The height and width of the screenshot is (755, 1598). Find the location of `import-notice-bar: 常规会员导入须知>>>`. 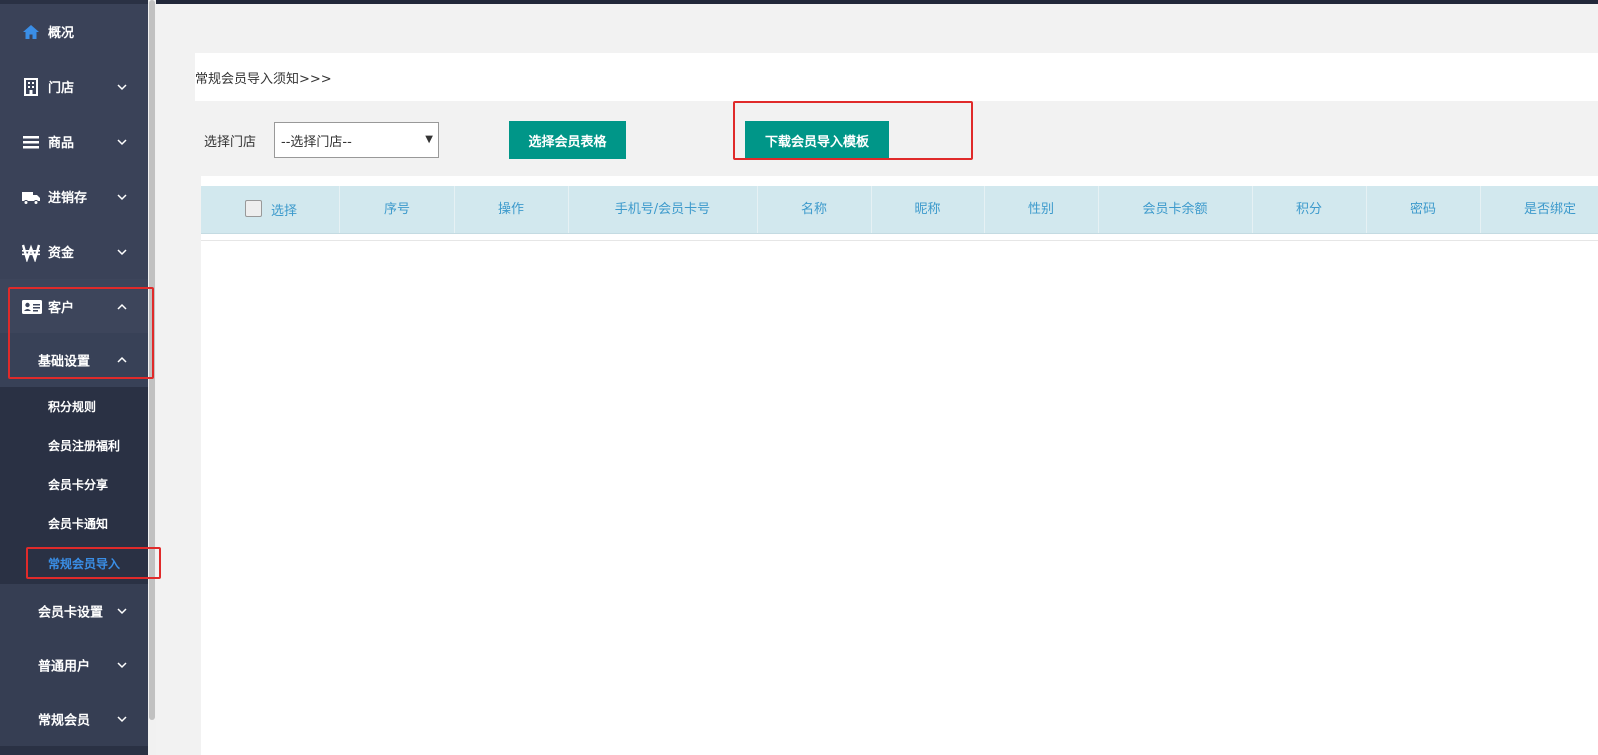

import-notice-bar: 常规会员导入须知>>> is located at coordinates (896, 77).